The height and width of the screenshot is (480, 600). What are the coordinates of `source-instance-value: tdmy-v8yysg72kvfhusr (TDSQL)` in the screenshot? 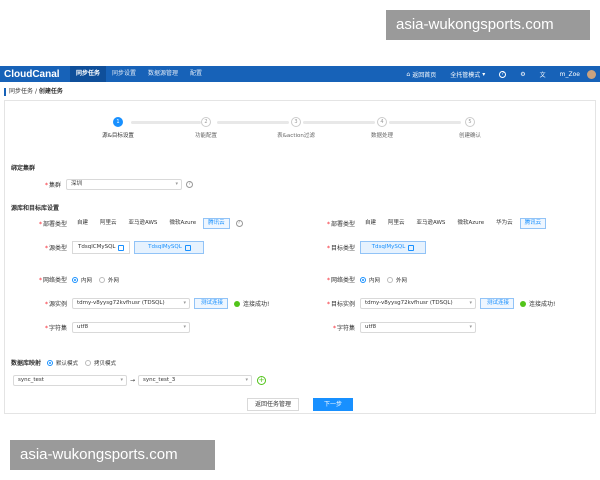 It's located at (121, 303).